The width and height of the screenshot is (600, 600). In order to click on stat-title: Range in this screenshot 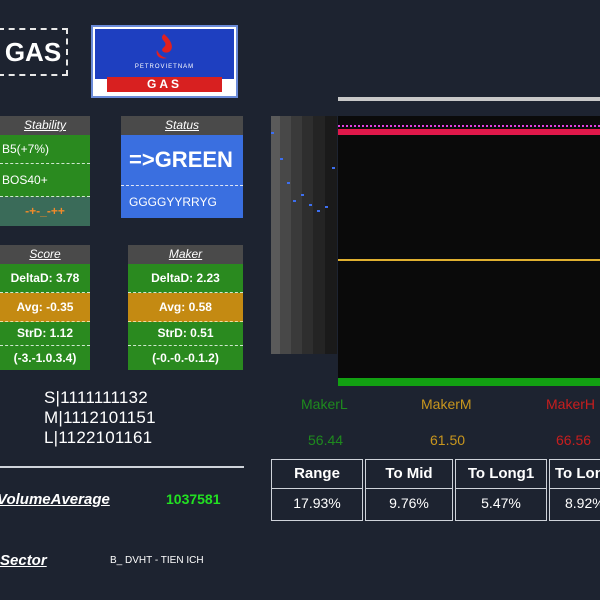, I will do `click(317, 474)`.